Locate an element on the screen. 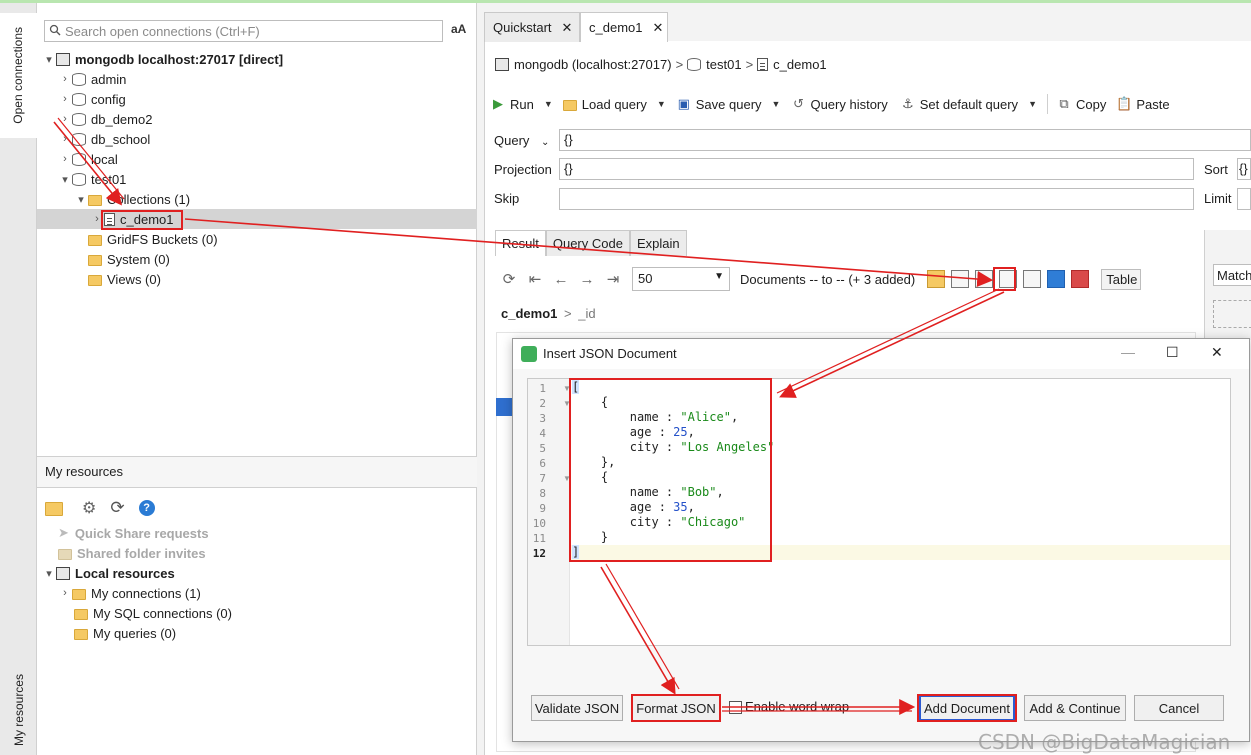  tab-open-connections: Open connections is located at coordinates (18, 75).